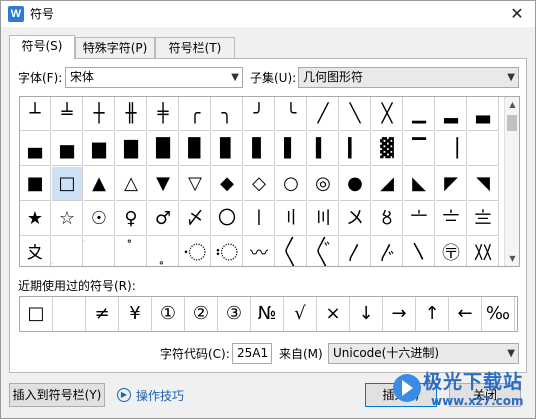 The height and width of the screenshot is (419, 536). What do you see at coordinates (419, 114) in the screenshot?
I see `symbol-cell: ▁` at bounding box center [419, 114].